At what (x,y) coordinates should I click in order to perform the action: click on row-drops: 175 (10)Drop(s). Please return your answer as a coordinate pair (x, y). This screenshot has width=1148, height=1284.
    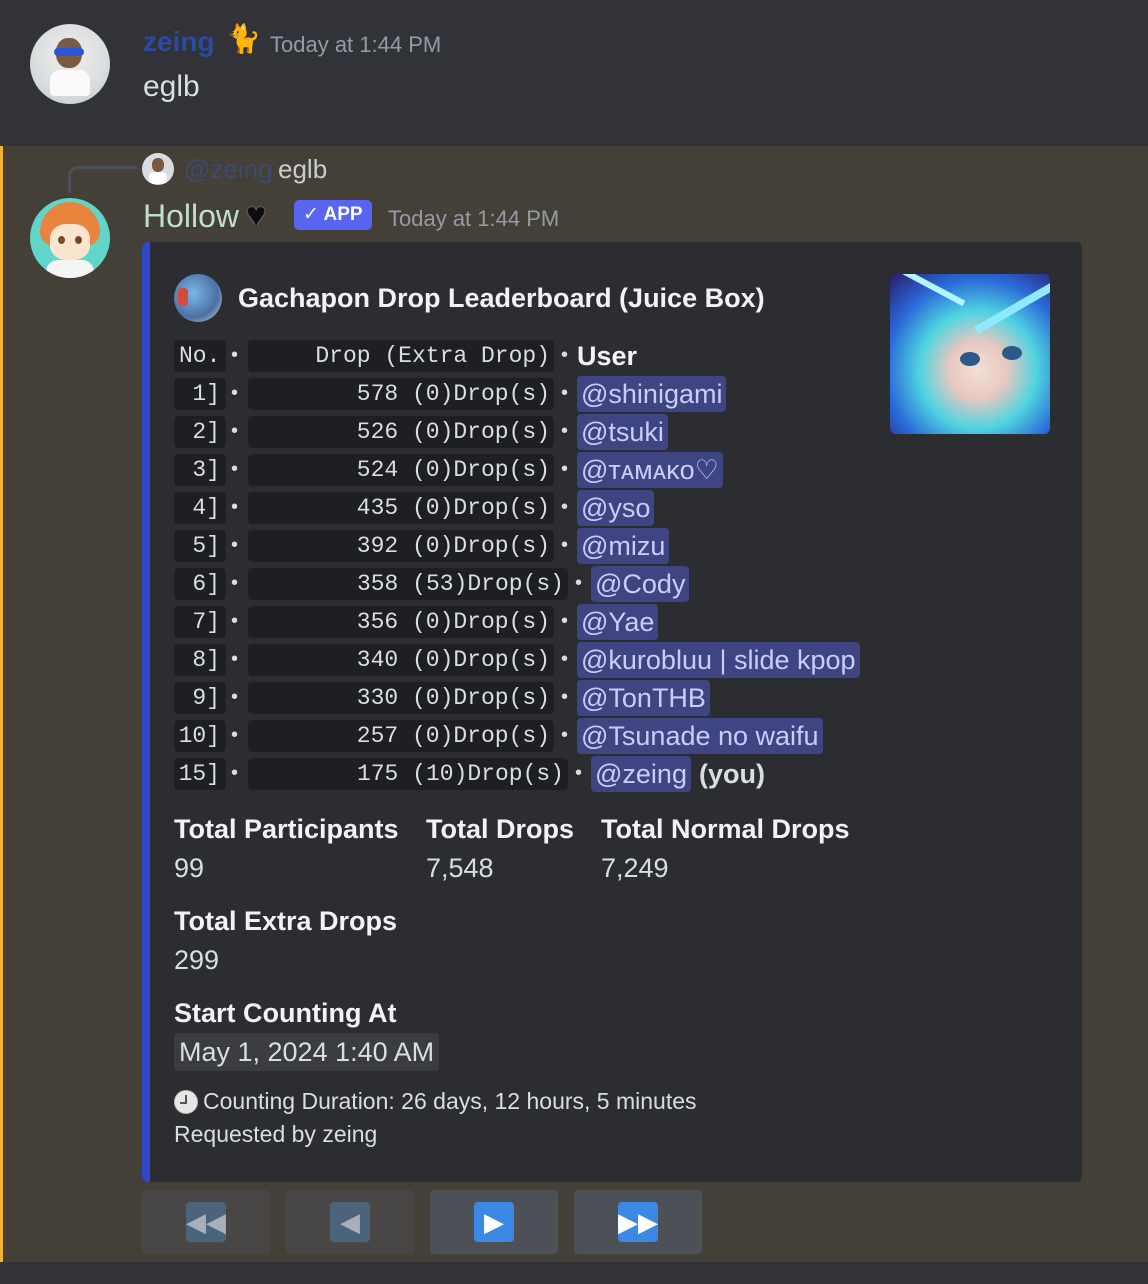
    Looking at the image, I should click on (408, 774).